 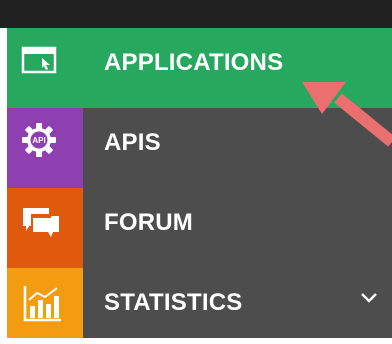 What do you see at coordinates (196, 341) in the screenshot?
I see `bottom-strip` at bounding box center [196, 341].